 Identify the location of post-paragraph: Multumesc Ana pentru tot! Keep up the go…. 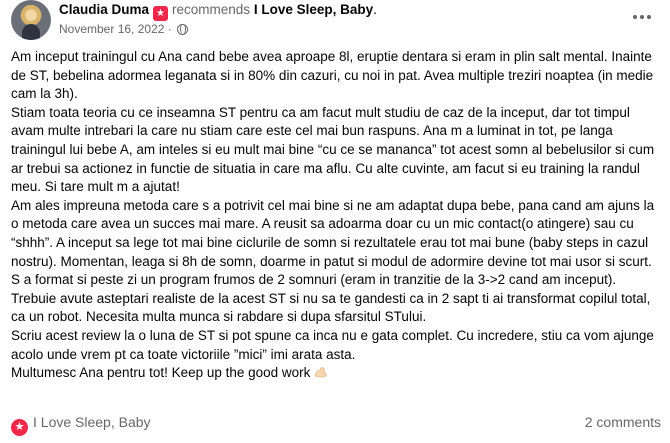
(161, 373).